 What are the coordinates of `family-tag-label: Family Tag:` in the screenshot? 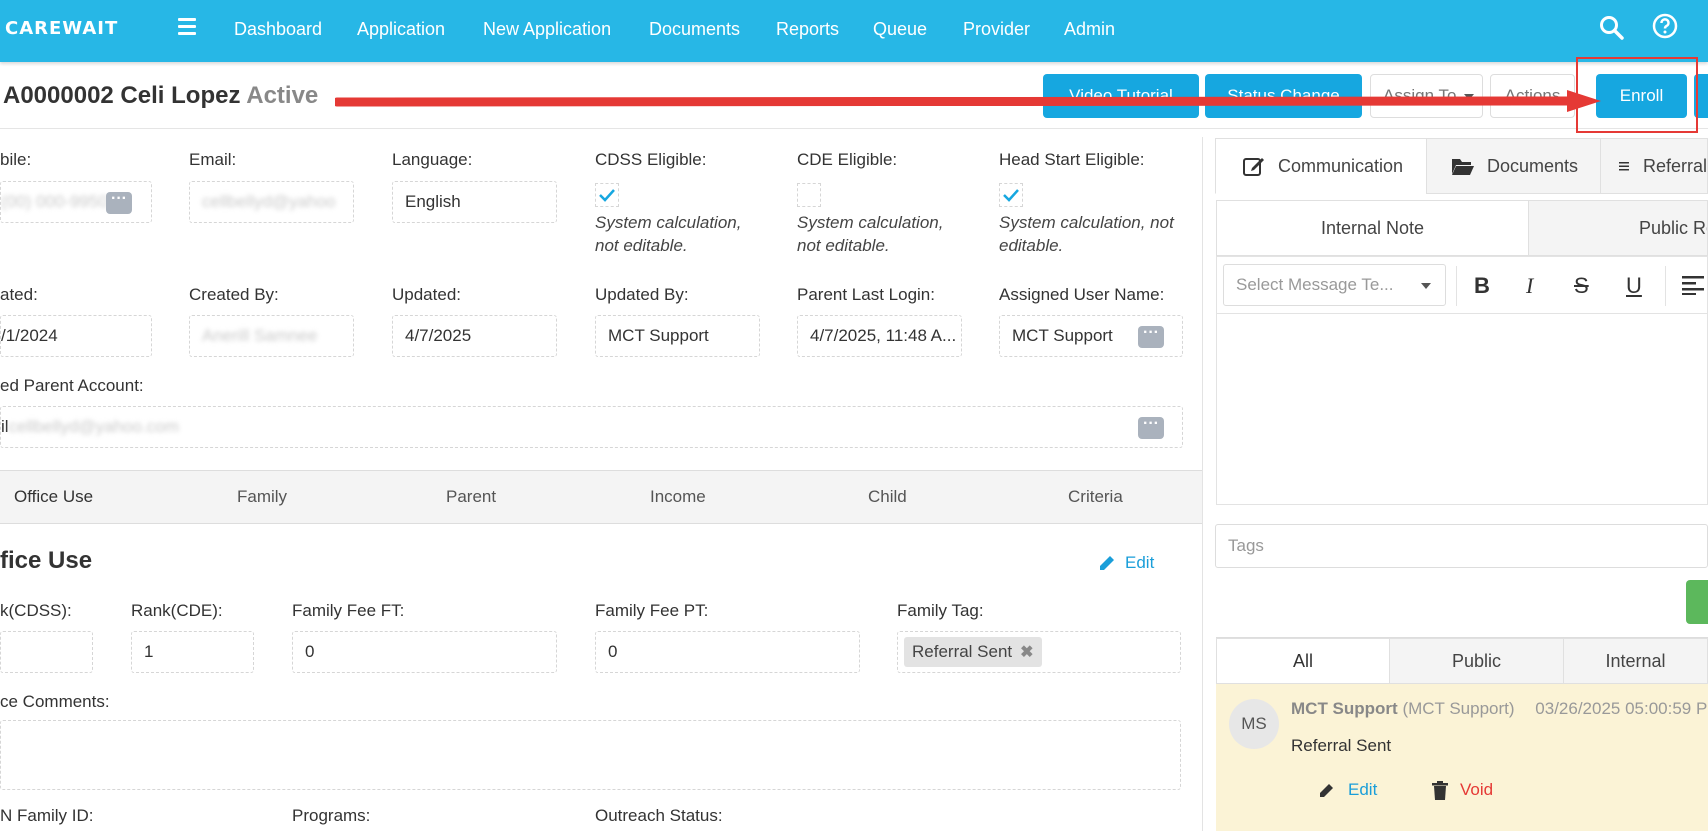 It's located at (940, 610).